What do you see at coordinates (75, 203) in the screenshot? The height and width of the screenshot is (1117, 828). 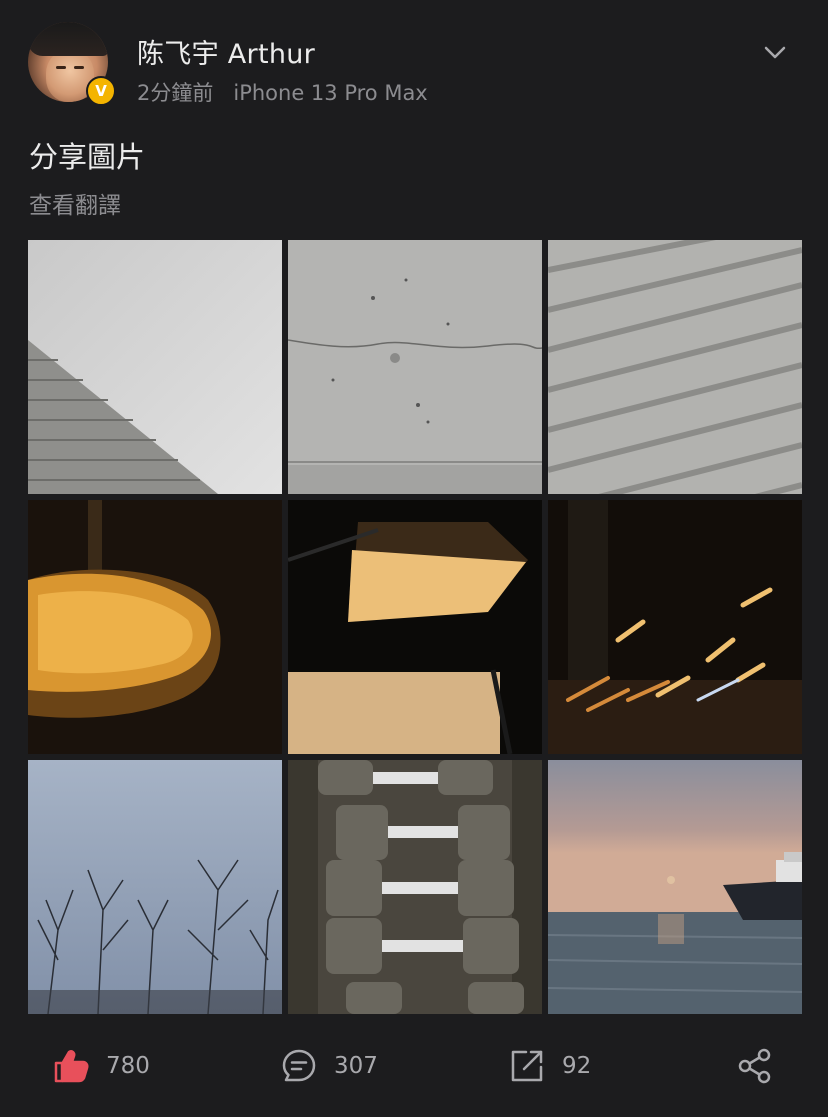 I see `translate-link: 查看翻譯` at bounding box center [75, 203].